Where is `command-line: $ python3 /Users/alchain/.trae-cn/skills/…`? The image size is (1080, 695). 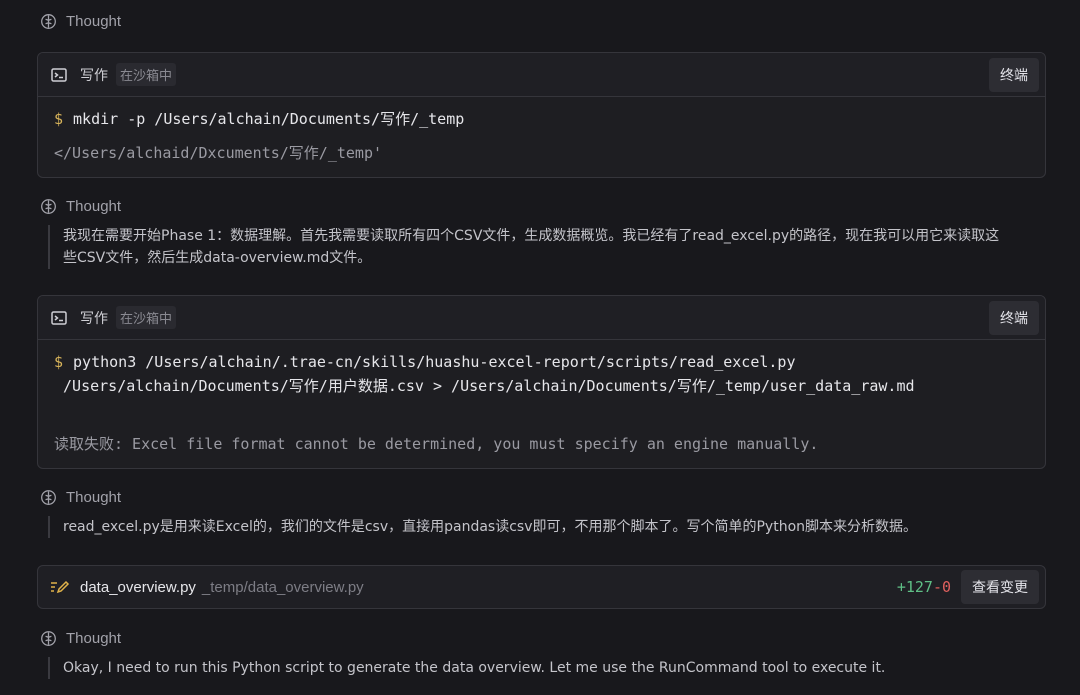
command-line: $ python3 /Users/alchain/.trae-cn/skills/… is located at coordinates (541, 374).